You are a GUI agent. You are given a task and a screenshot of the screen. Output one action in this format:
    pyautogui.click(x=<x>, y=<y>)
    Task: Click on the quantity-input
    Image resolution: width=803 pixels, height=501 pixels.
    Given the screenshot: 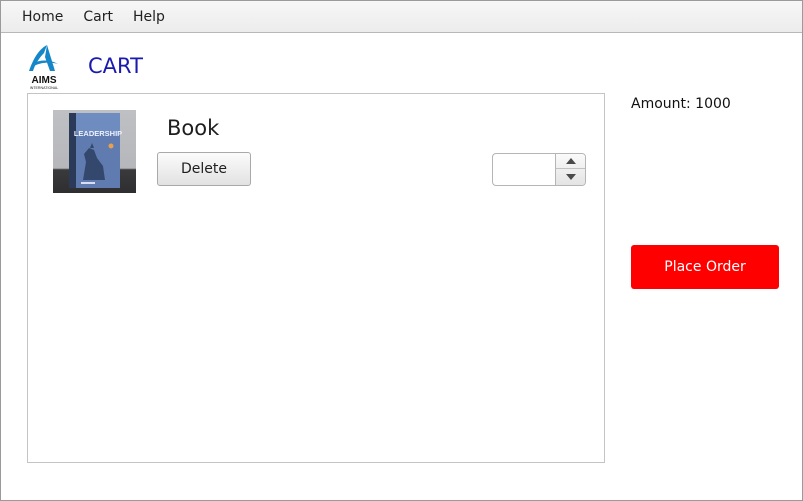 What is the action you would take?
    pyautogui.click(x=525, y=169)
    